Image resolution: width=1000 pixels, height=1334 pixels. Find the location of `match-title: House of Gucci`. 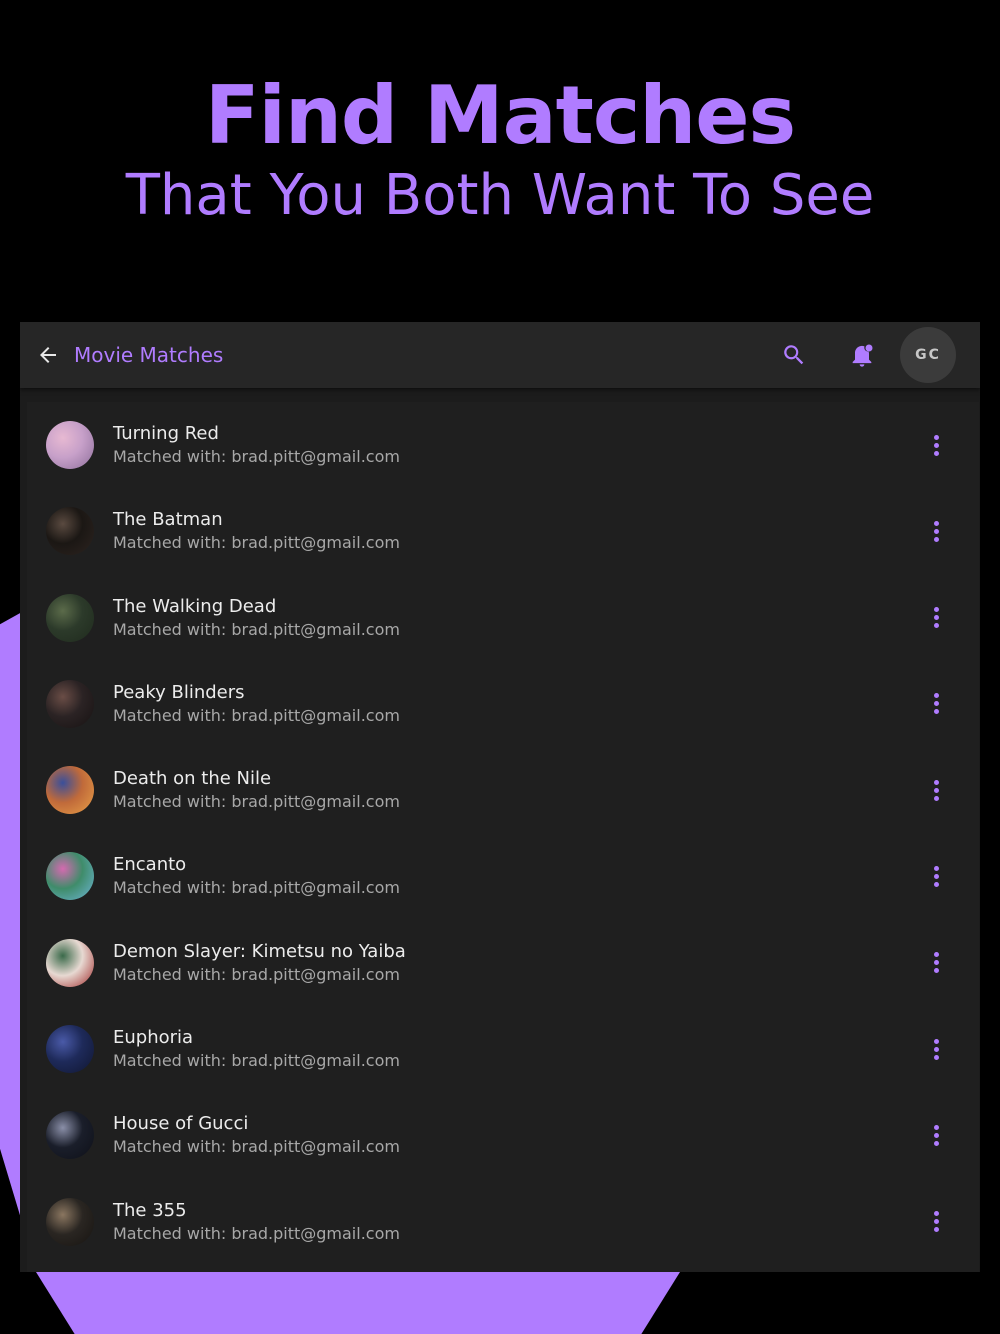

match-title: House of Gucci is located at coordinates (181, 1124).